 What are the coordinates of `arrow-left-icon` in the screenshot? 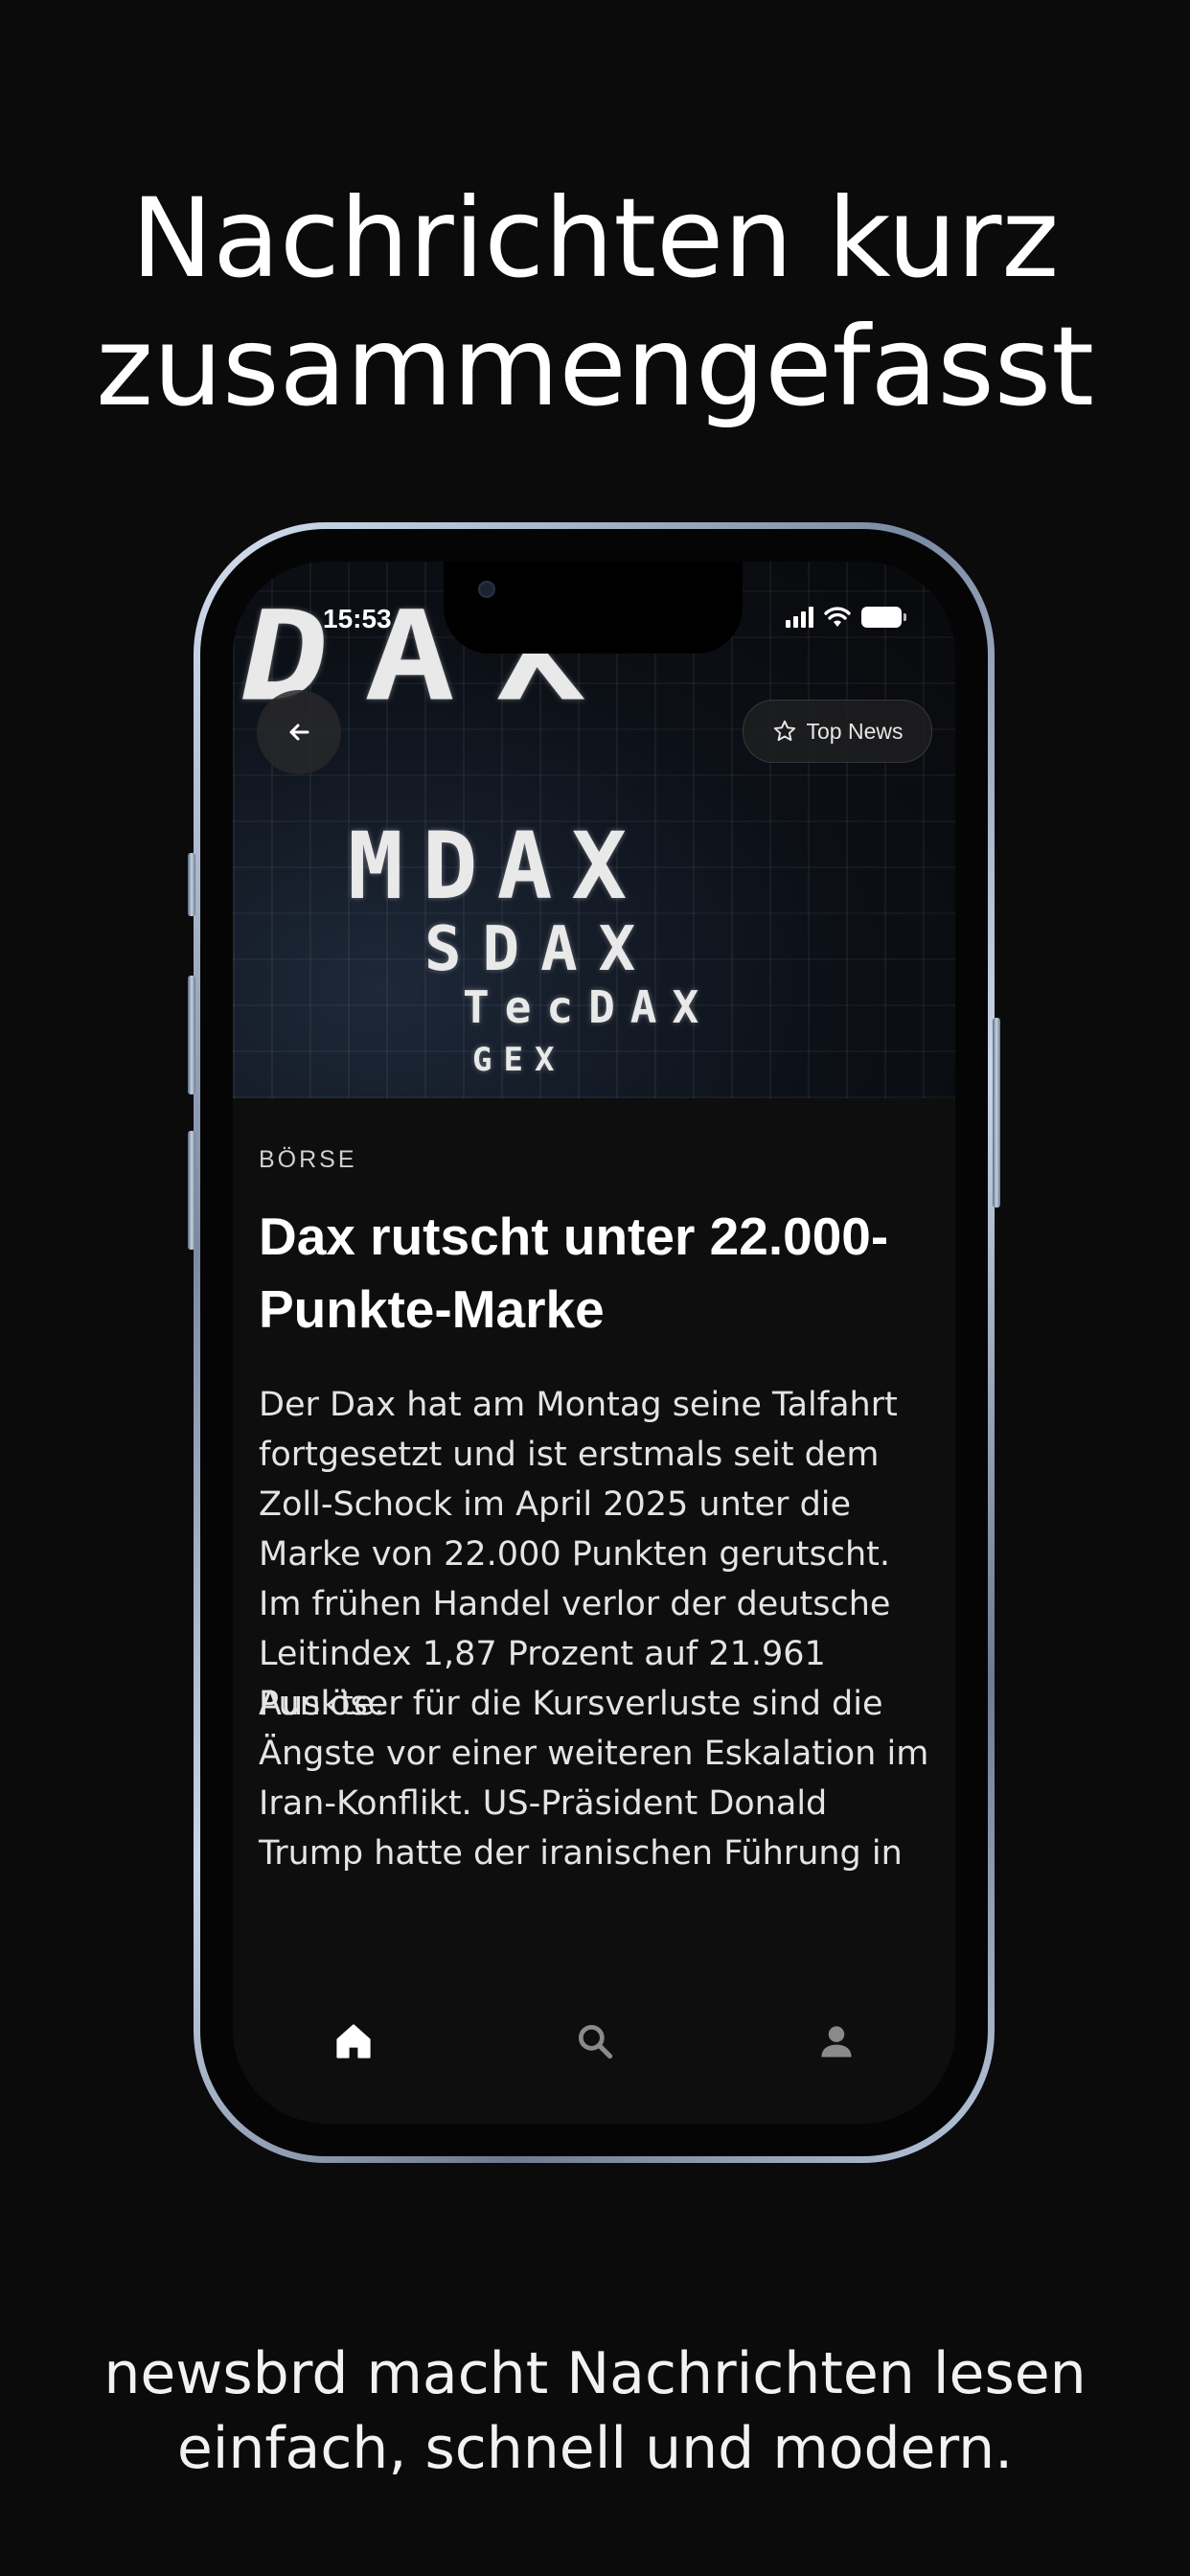 It's located at (299, 732).